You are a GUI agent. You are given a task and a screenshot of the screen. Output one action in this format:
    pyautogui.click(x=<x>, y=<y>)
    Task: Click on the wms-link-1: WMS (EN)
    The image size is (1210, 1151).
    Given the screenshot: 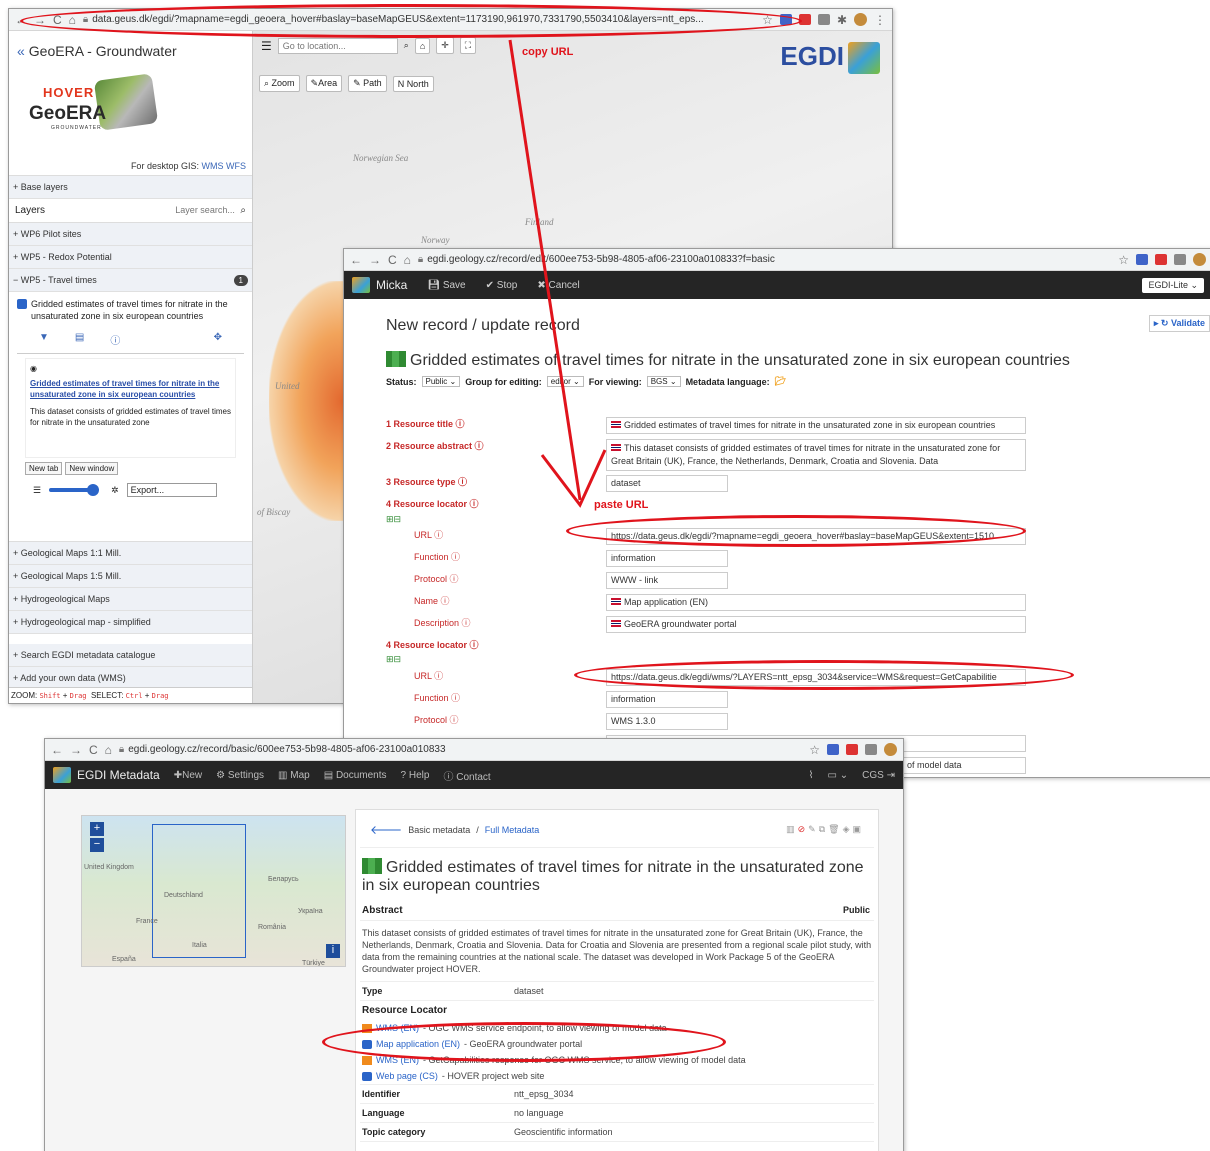 What is the action you would take?
    pyautogui.click(x=397, y=1028)
    